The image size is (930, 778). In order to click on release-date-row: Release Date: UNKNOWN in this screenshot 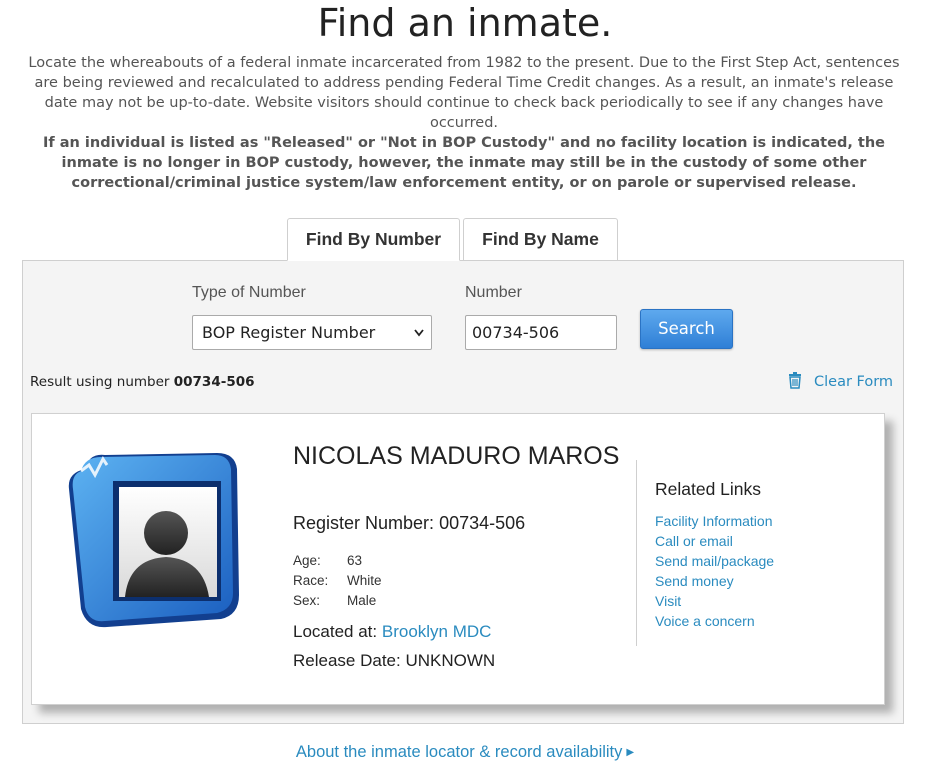, I will do `click(394, 661)`.